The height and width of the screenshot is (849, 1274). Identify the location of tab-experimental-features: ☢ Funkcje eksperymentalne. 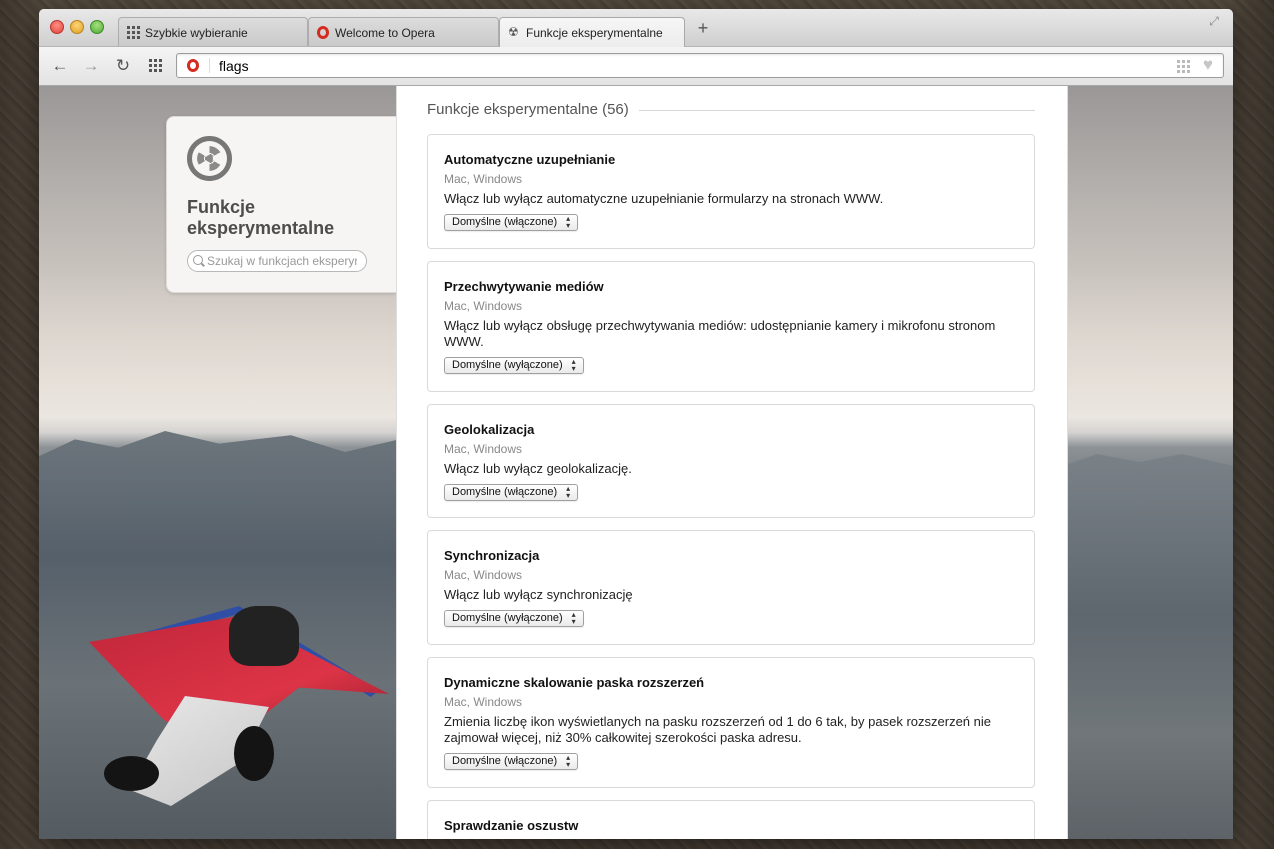
(592, 32).